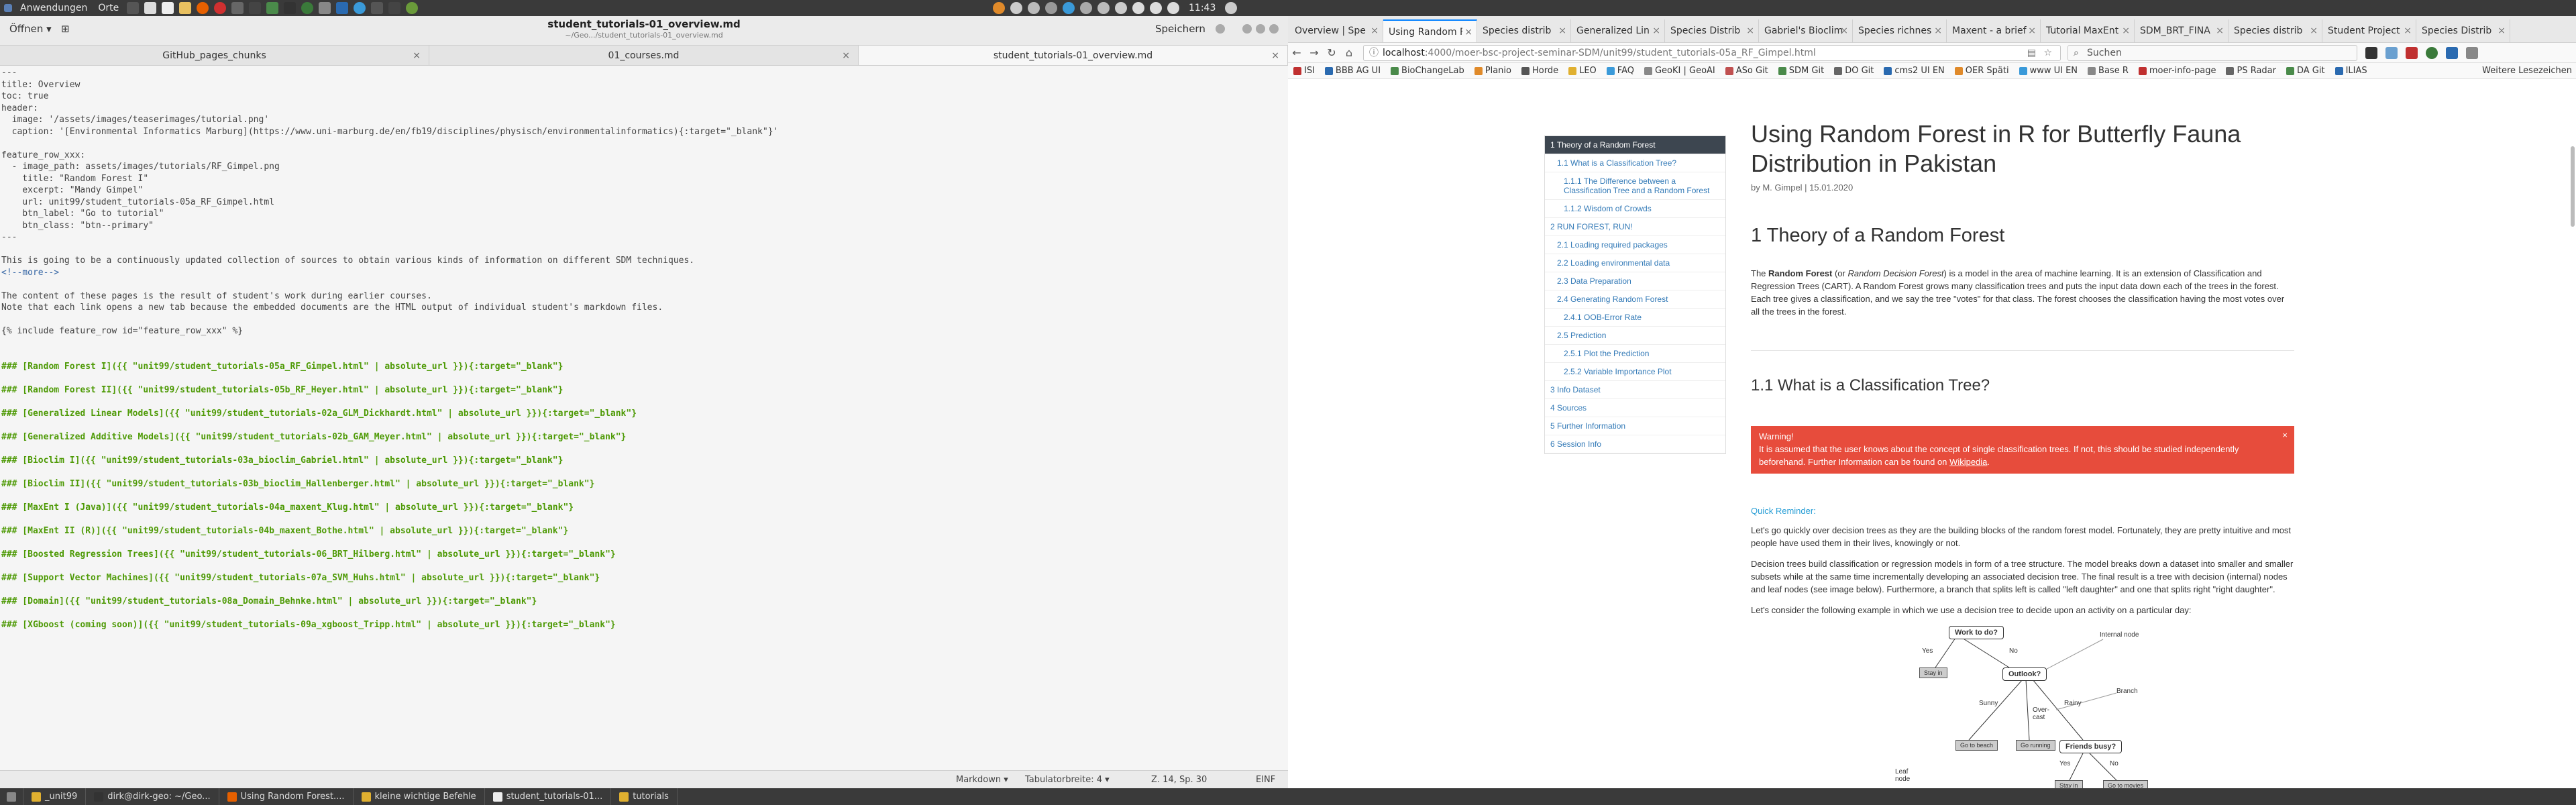 The image size is (2576, 805). What do you see at coordinates (2088, 30) in the screenshot?
I see `browser-tab: Tutorial MaxEnt ×` at bounding box center [2088, 30].